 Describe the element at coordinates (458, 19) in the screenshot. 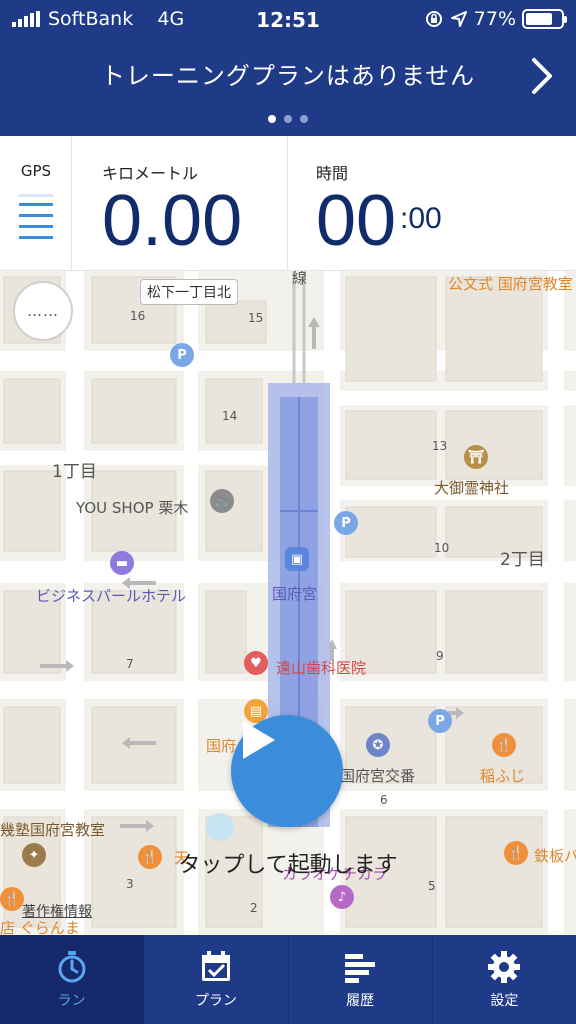

I see `location-arrow-icon` at that location.